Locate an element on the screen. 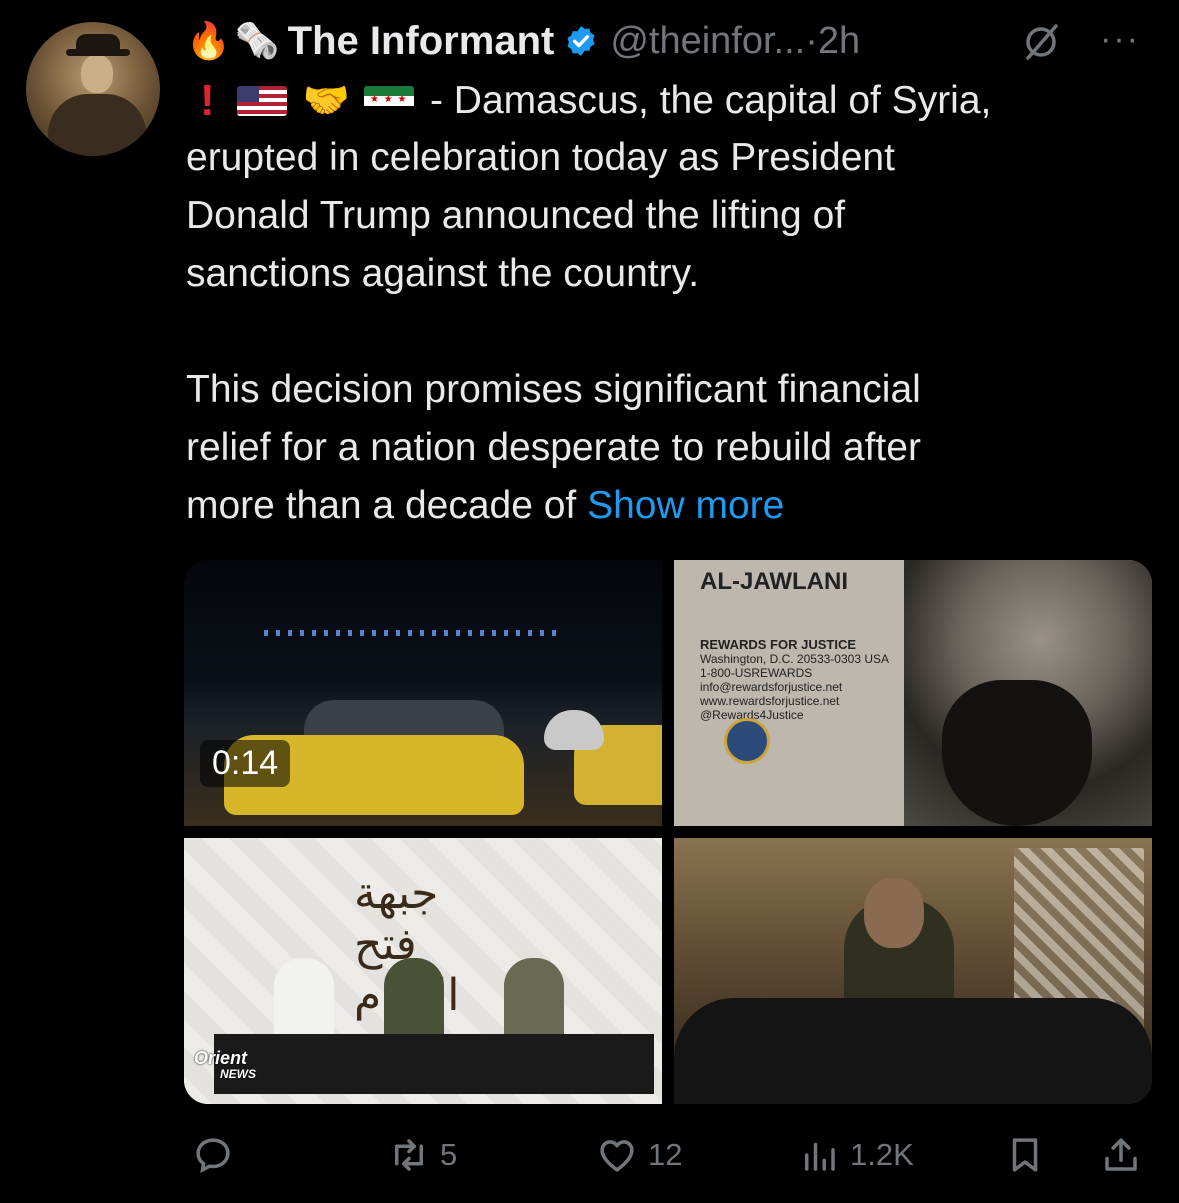 Image resolution: width=1179 pixels, height=1203 pixels. city-lights is located at coordinates (414, 633).